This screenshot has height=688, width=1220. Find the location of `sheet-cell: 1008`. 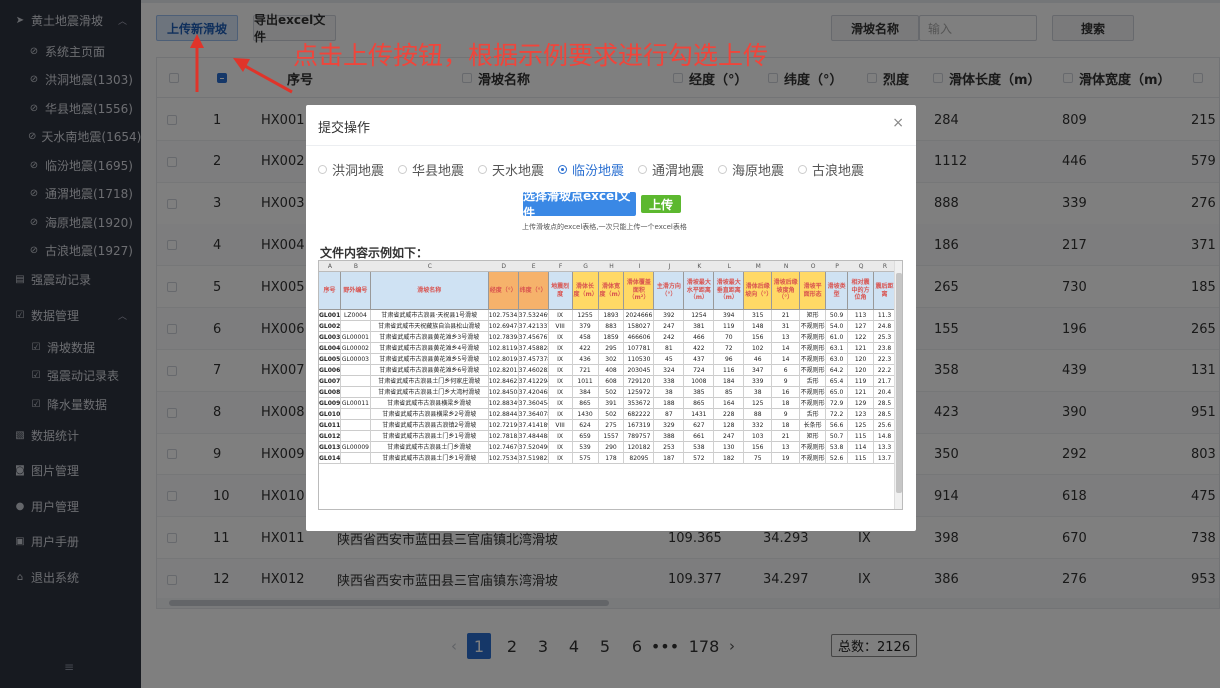

sheet-cell: 1008 is located at coordinates (699, 381).